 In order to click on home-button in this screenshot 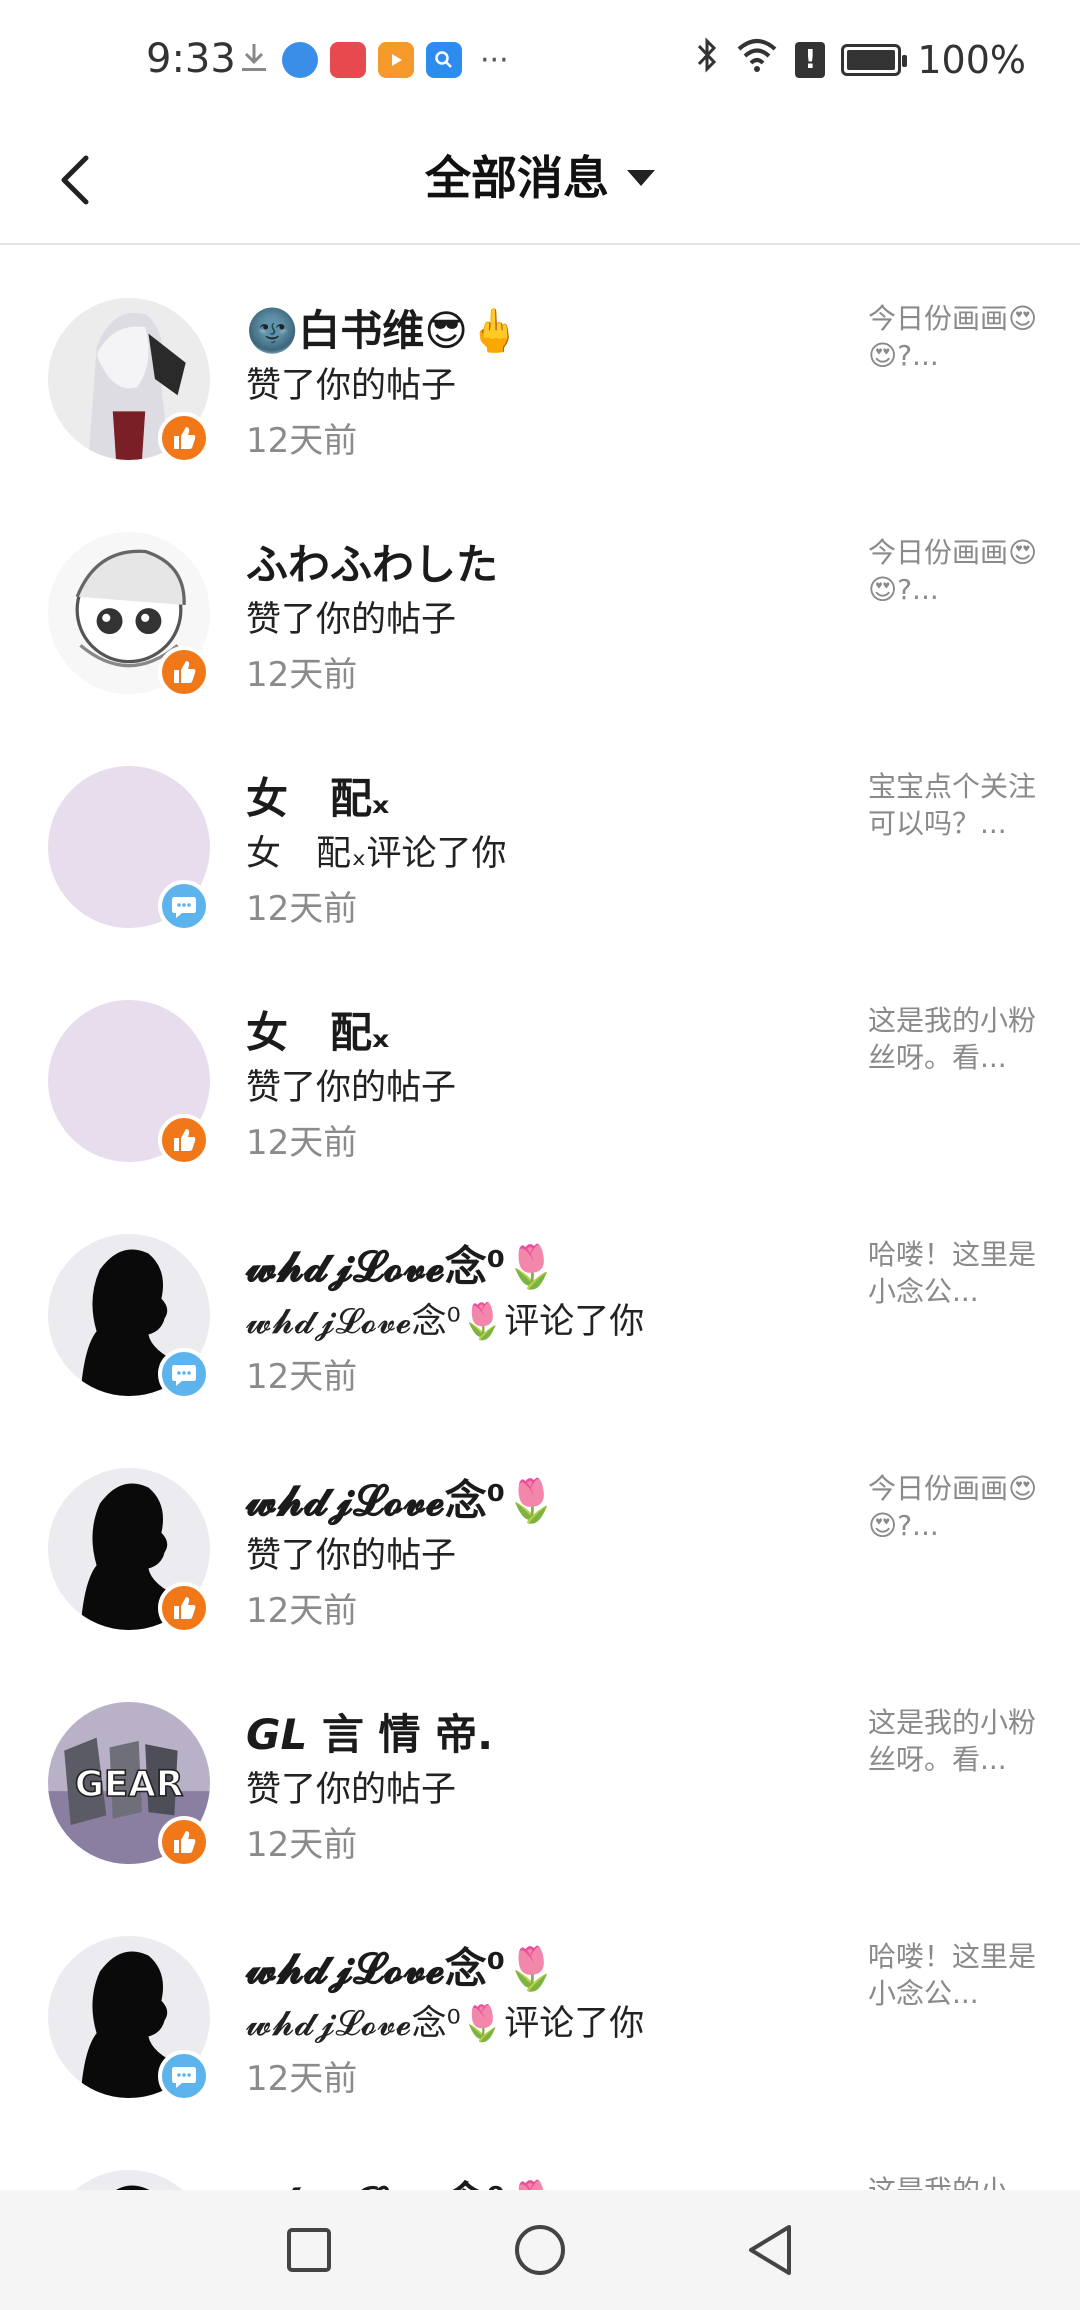, I will do `click(540, 2250)`.